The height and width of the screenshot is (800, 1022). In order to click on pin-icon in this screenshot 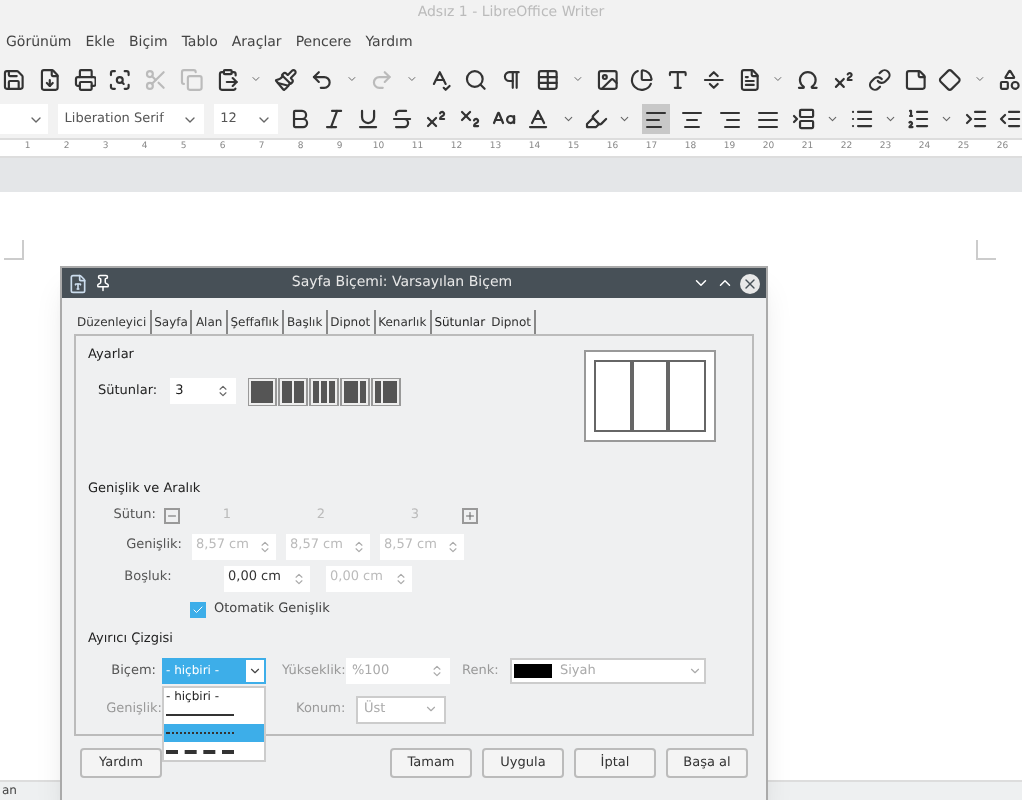, I will do `click(103, 283)`.